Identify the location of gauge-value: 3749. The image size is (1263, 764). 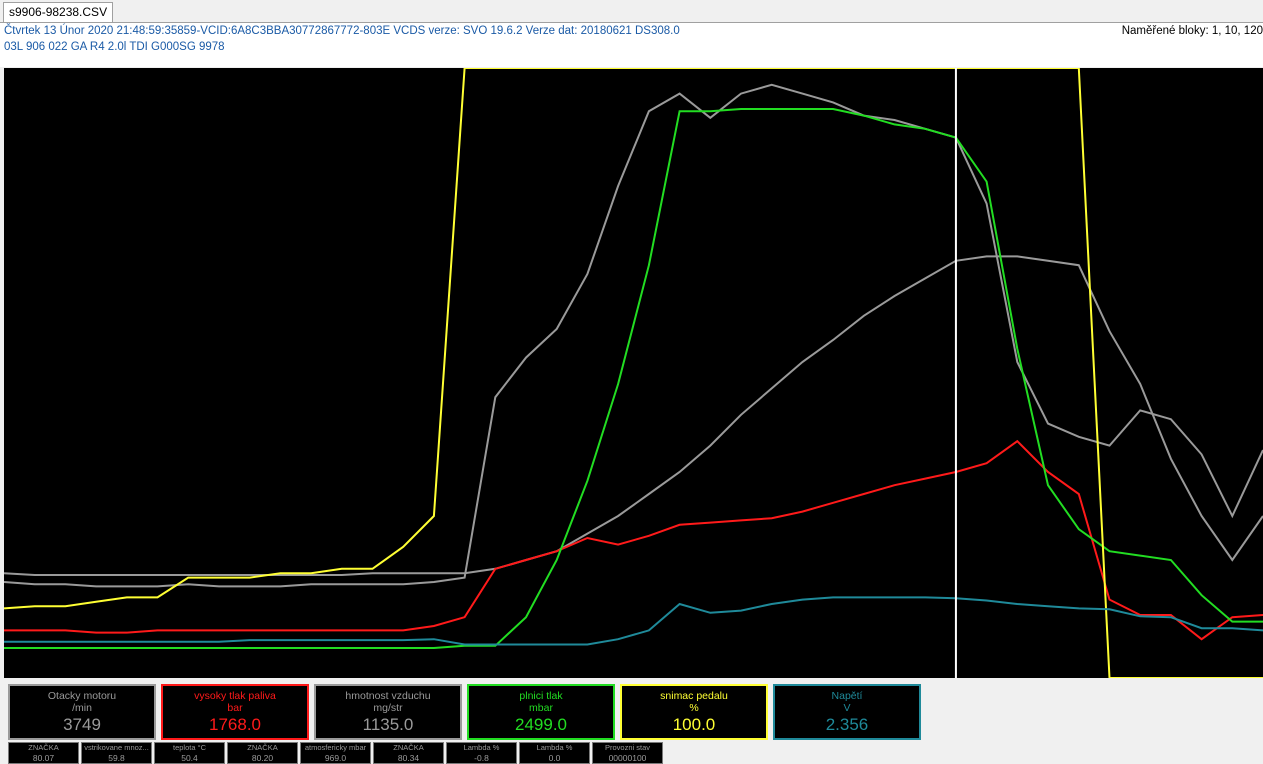
(82, 724).